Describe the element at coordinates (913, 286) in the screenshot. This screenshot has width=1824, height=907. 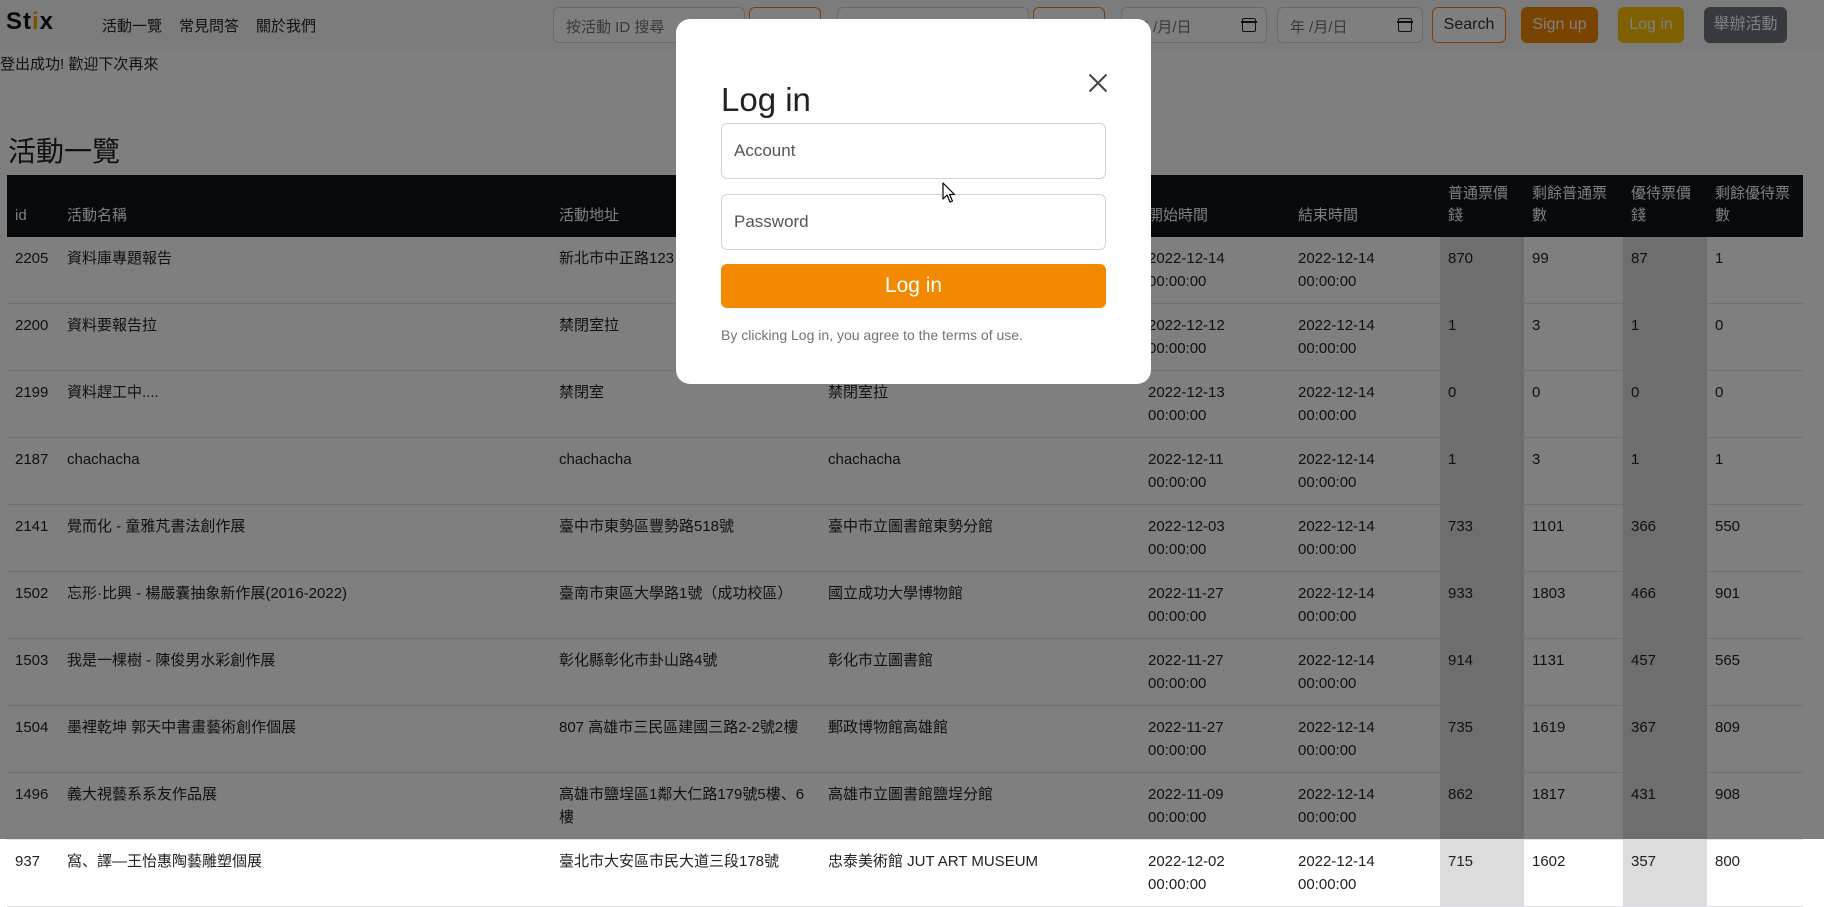
I see `login-submit-button: Log in` at that location.